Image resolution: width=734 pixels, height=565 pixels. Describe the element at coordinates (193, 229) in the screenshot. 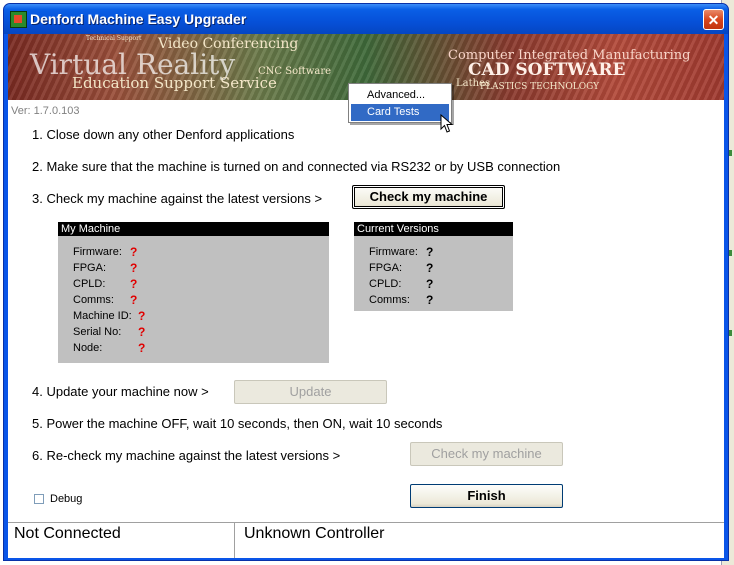

I see `my-machine-header: My Machine` at that location.